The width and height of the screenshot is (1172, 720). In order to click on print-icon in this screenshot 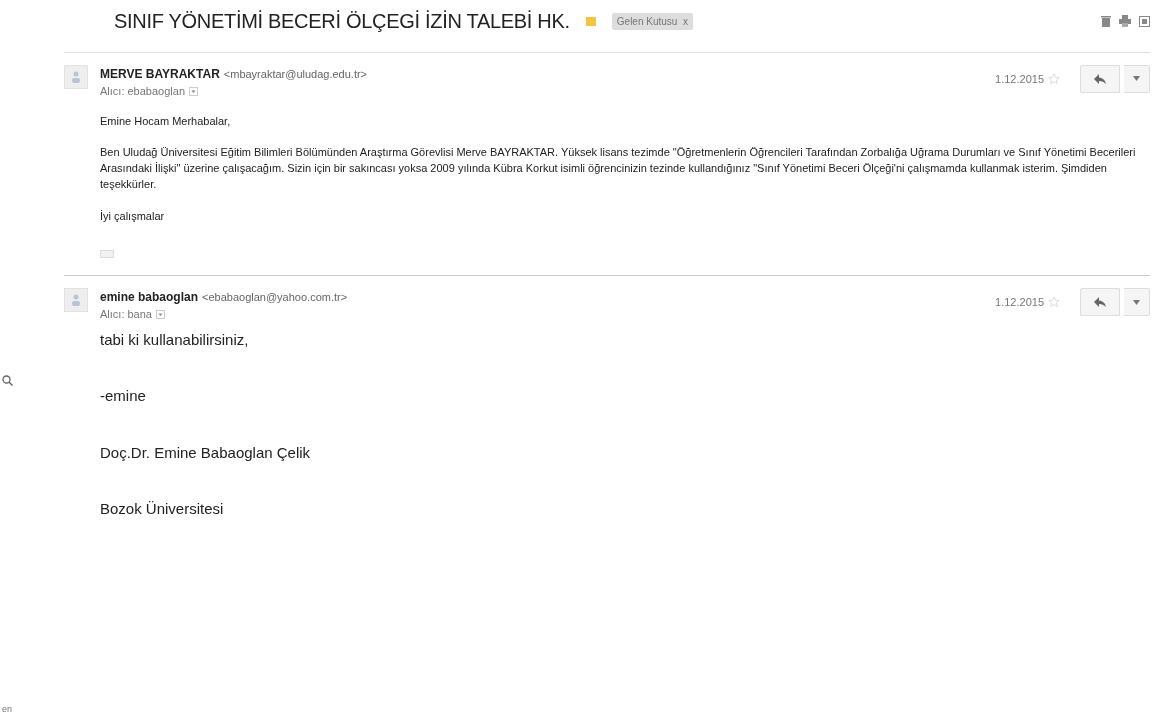, I will do `click(1125, 21)`.